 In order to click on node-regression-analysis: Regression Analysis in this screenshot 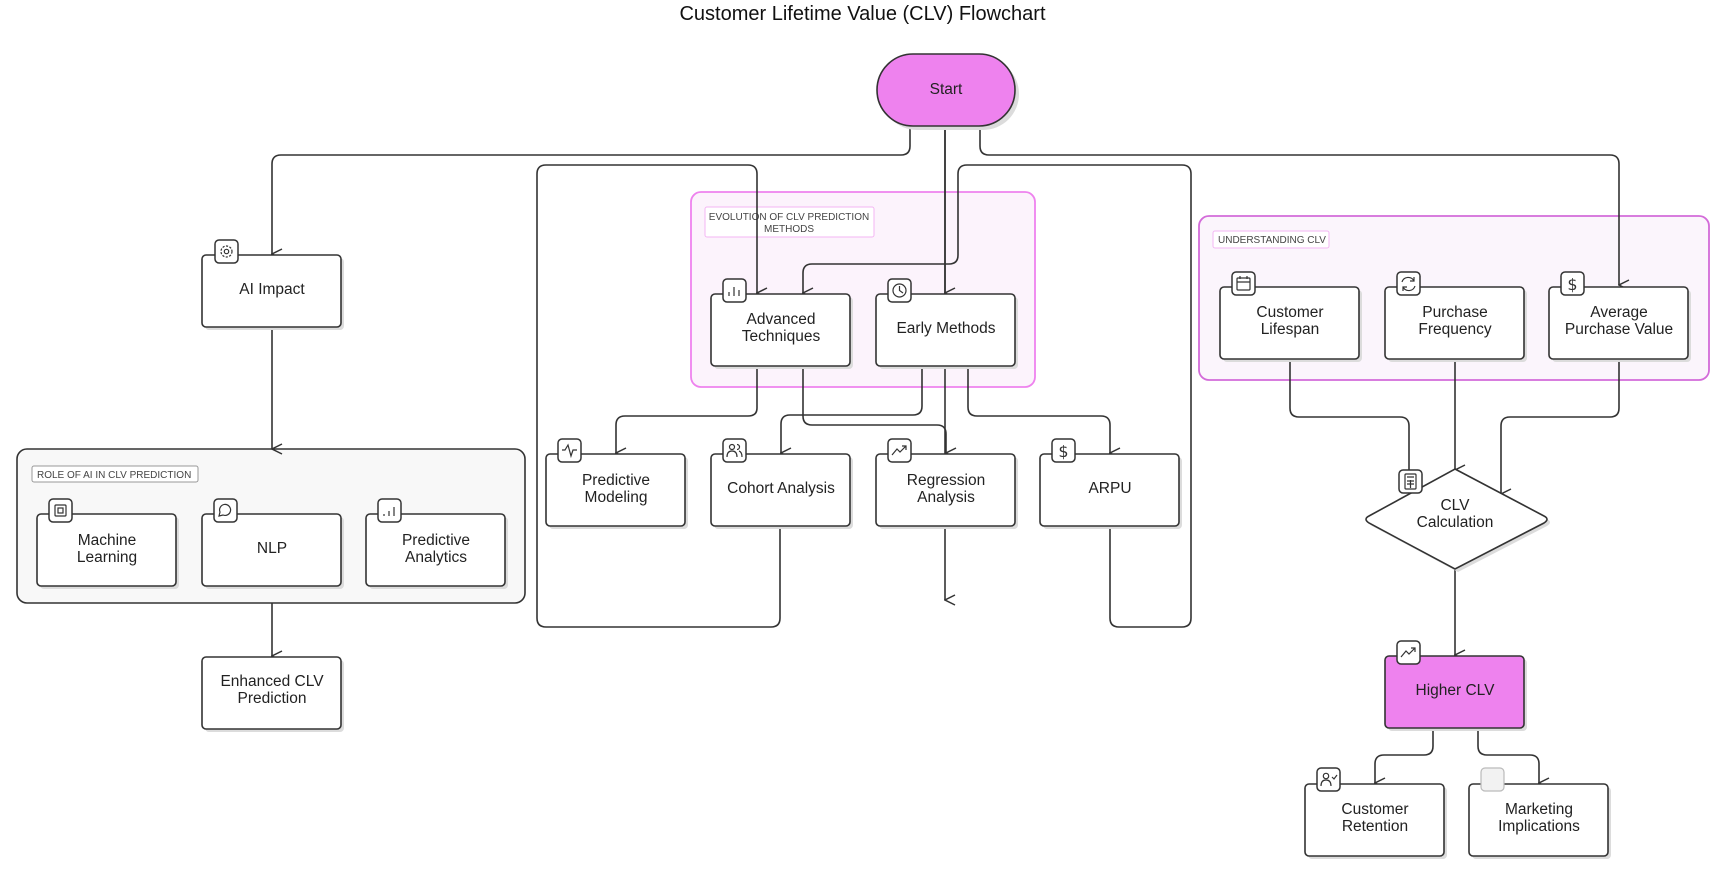, I will do `click(946, 483)`.